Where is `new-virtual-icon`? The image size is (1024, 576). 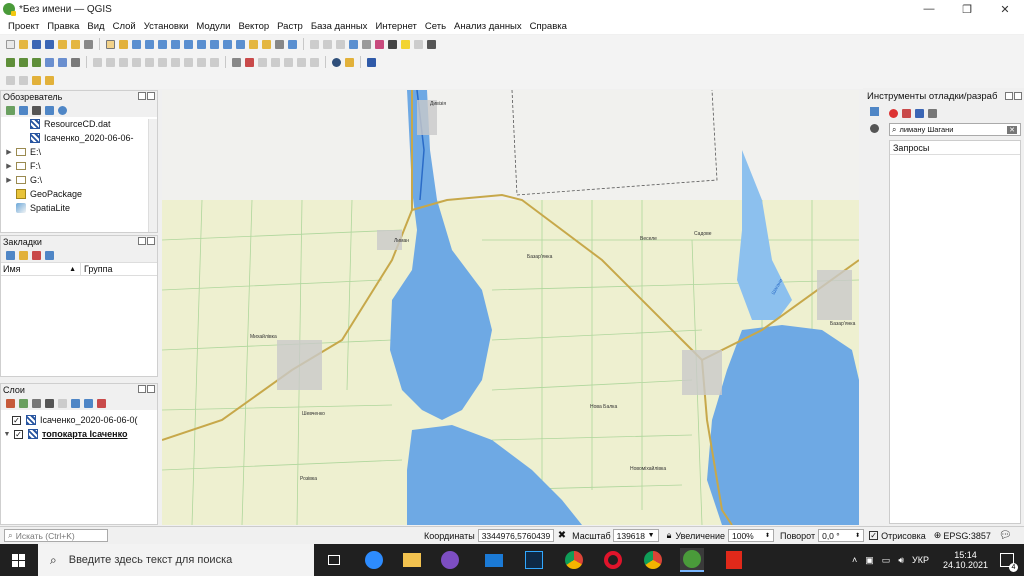
new-virtual-icon is located at coordinates (75, 62).